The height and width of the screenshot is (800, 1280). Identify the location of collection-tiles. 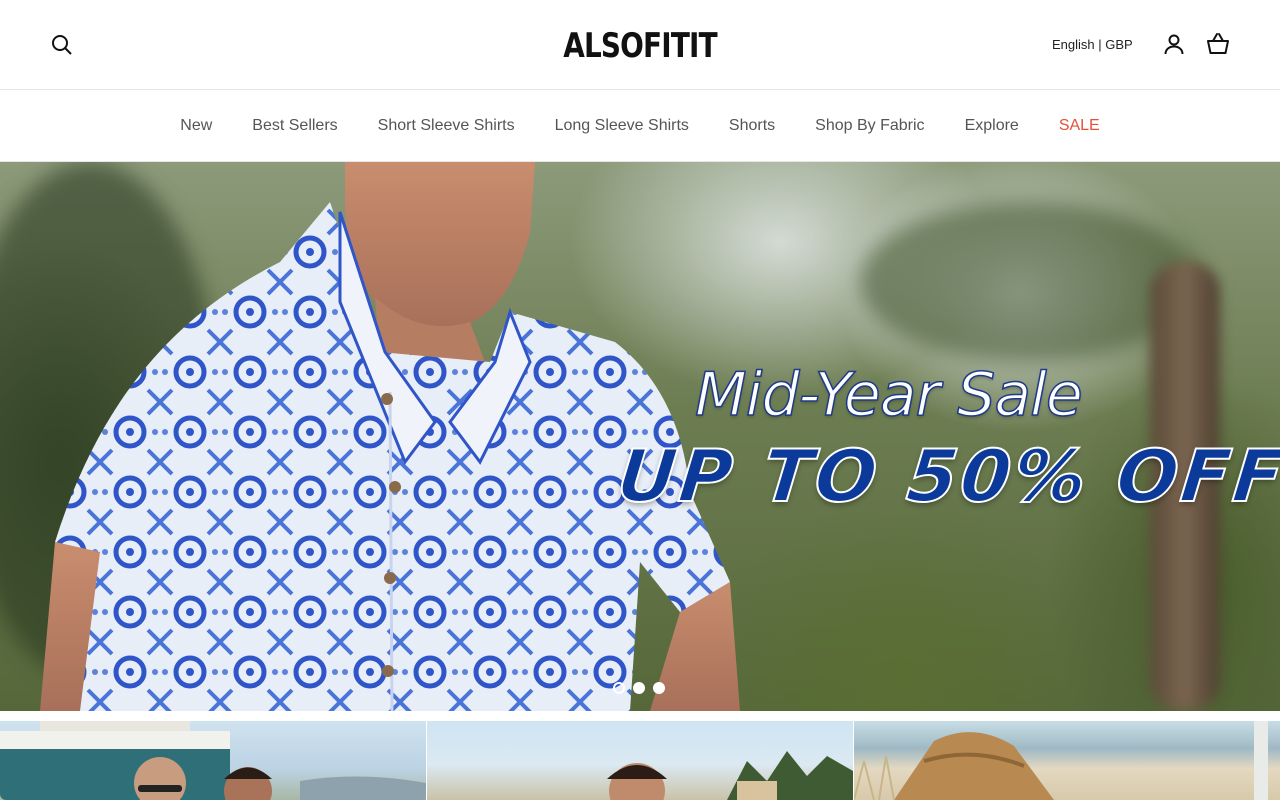
(640, 760).